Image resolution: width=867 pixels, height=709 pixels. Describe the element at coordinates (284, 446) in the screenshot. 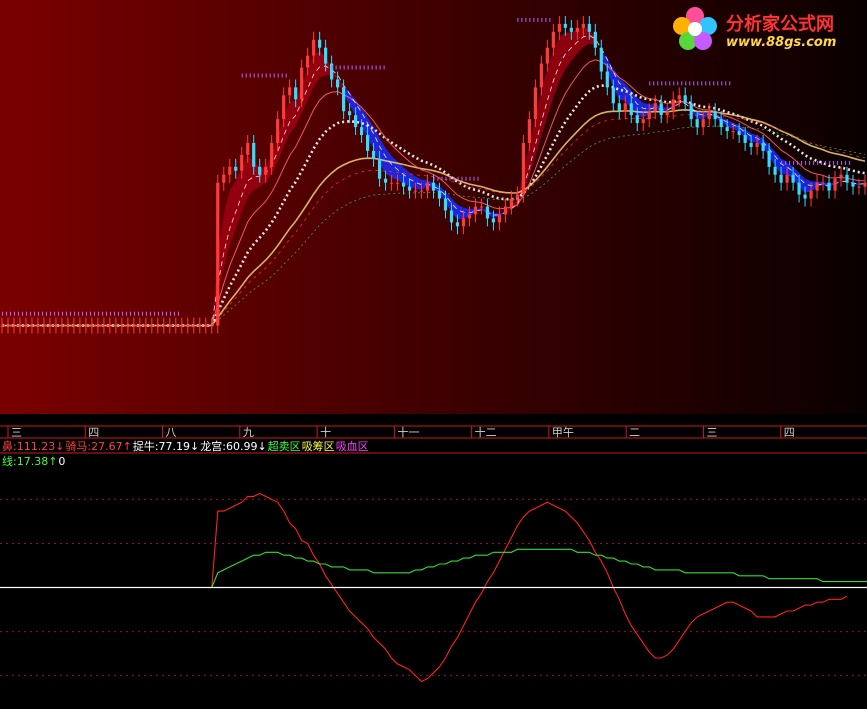

I see `indicator-value: 超卖区` at that location.